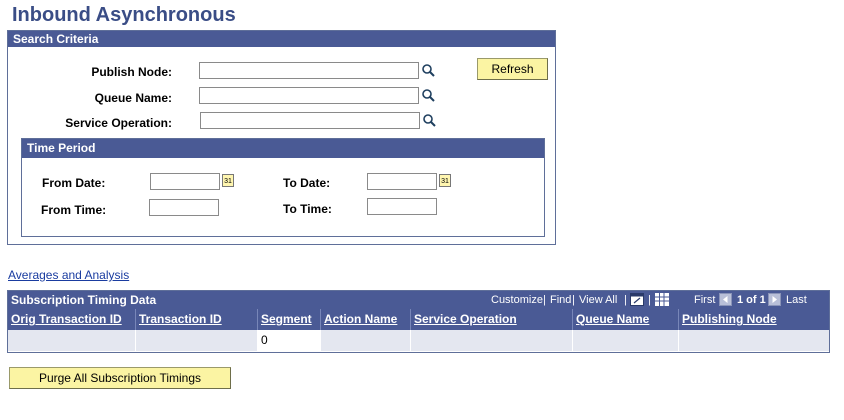  What do you see at coordinates (185, 181) in the screenshot?
I see `from-date-input` at bounding box center [185, 181].